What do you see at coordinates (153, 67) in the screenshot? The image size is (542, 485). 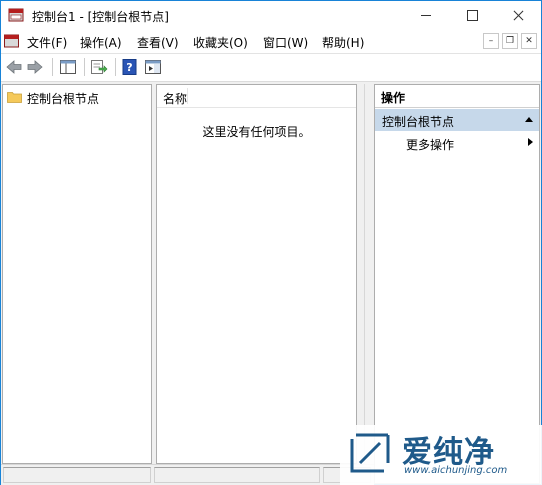 I see `show-action-pane-icon` at bounding box center [153, 67].